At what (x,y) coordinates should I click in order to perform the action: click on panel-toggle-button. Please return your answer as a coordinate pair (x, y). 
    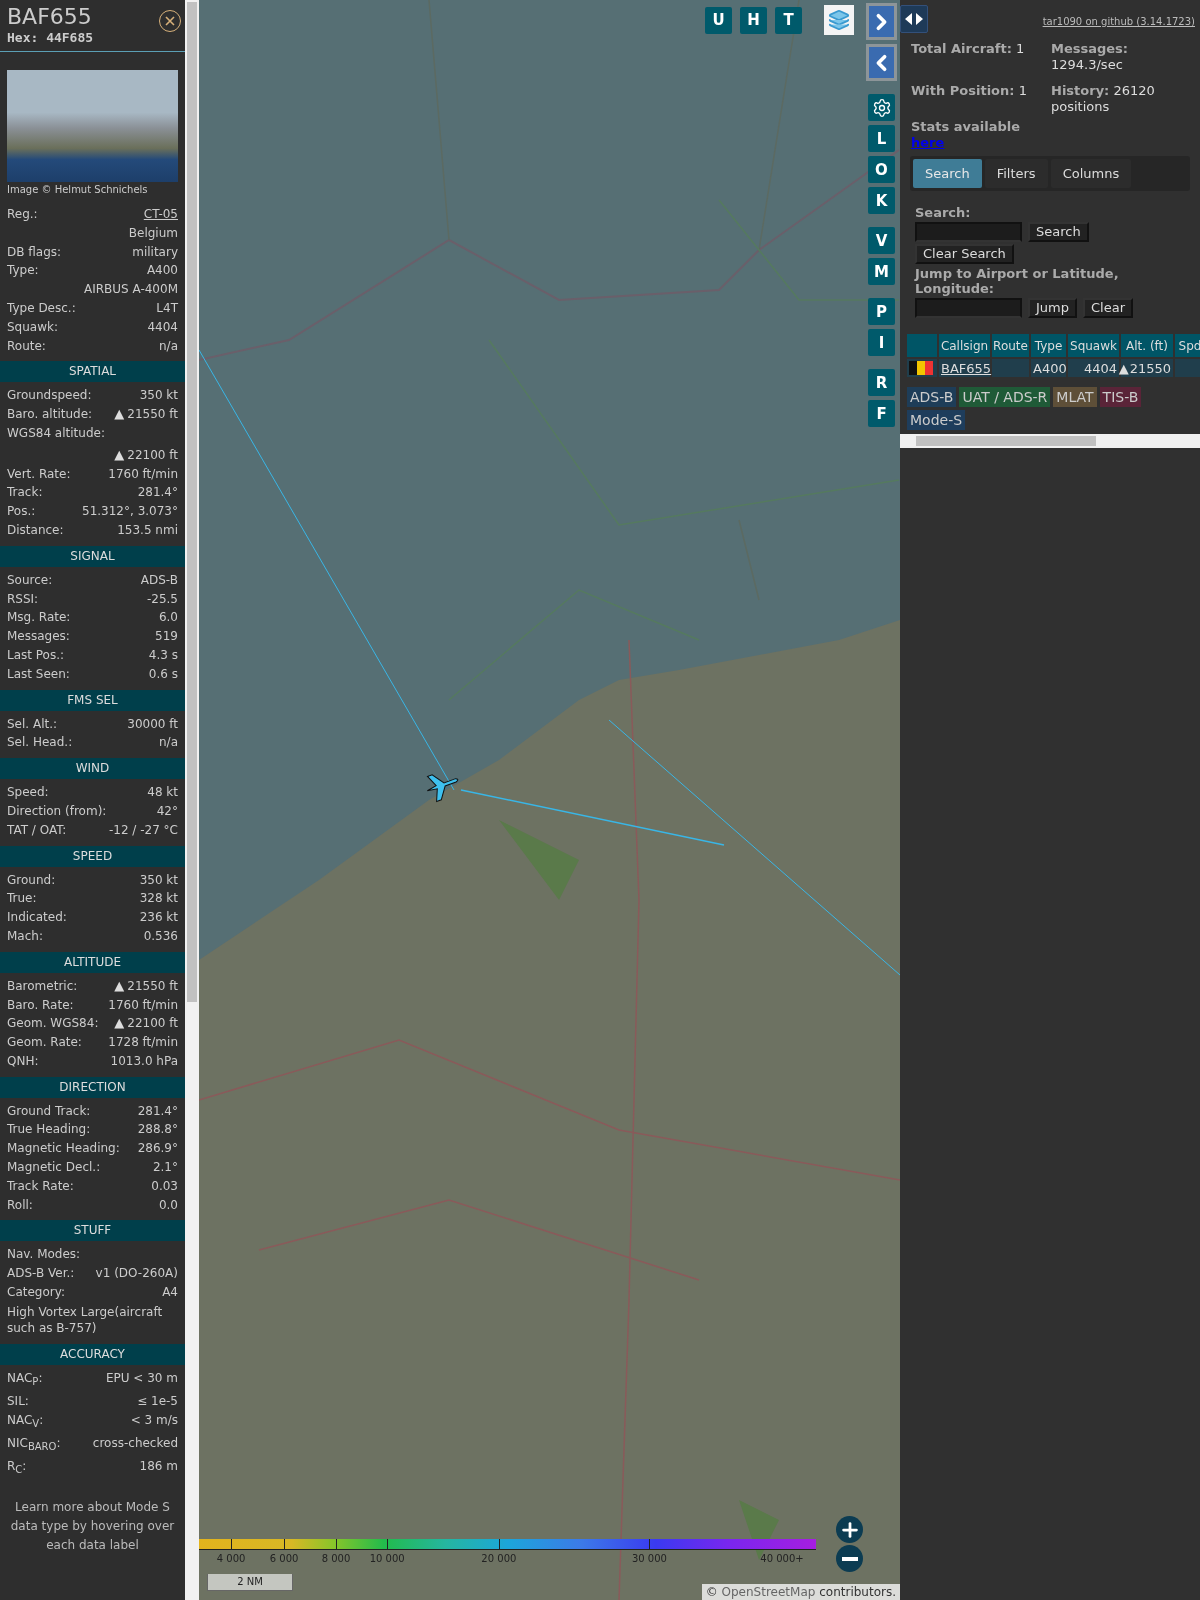
    Looking at the image, I should click on (914, 19).